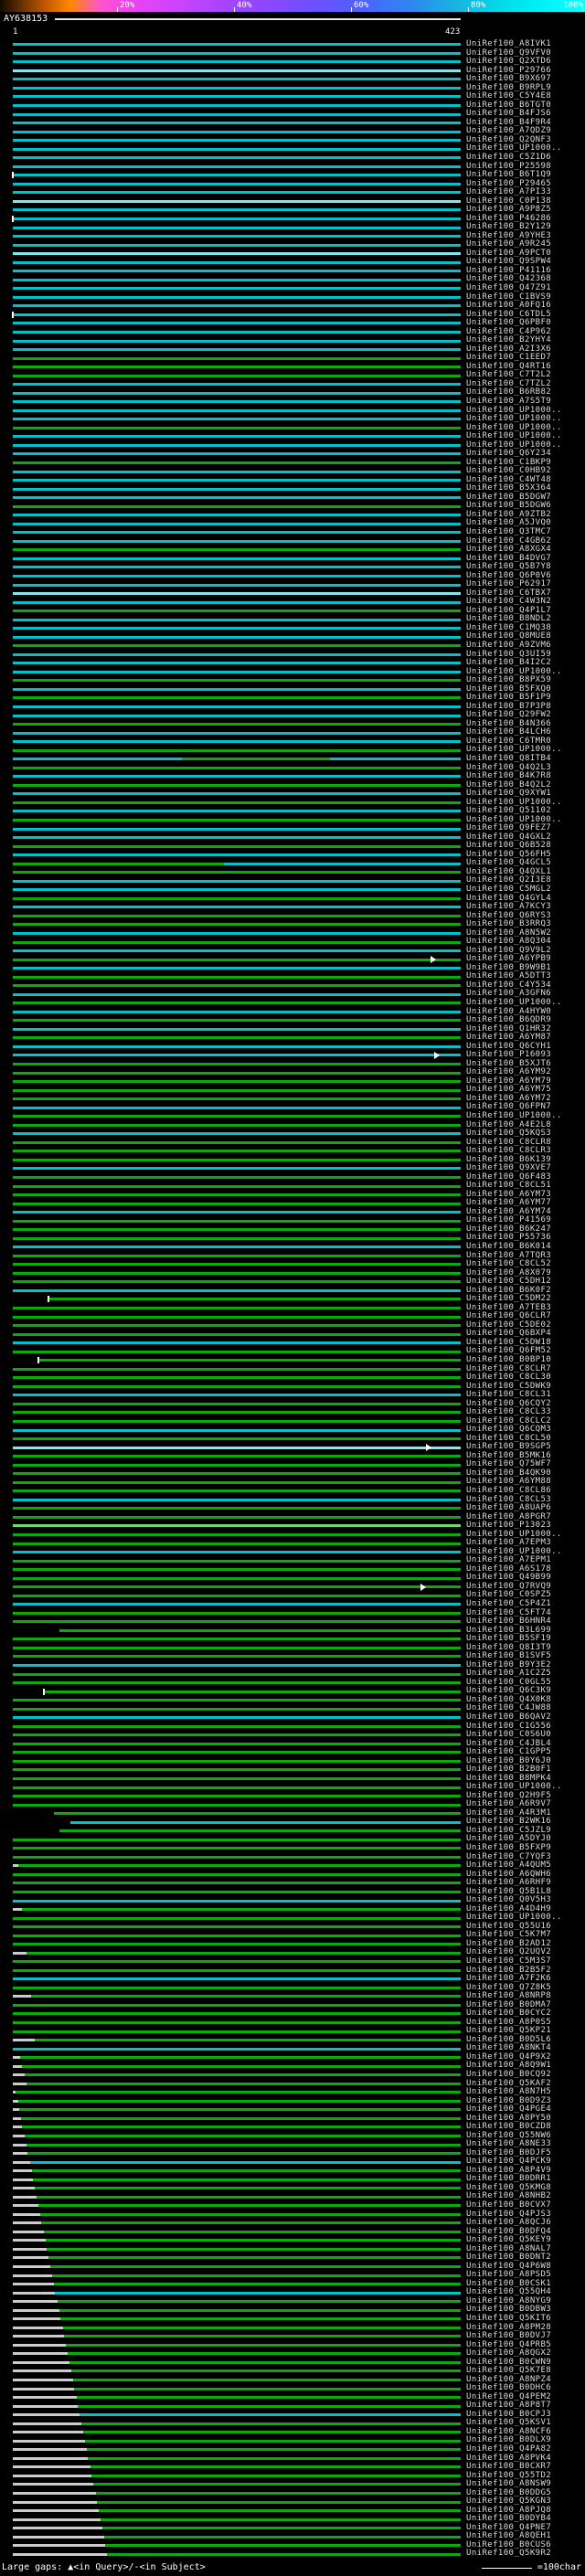 The height and width of the screenshot is (2576, 585). What do you see at coordinates (509, 2554) in the screenshot?
I see `hit-label: UniRef100_Q5K9R2` at bounding box center [509, 2554].